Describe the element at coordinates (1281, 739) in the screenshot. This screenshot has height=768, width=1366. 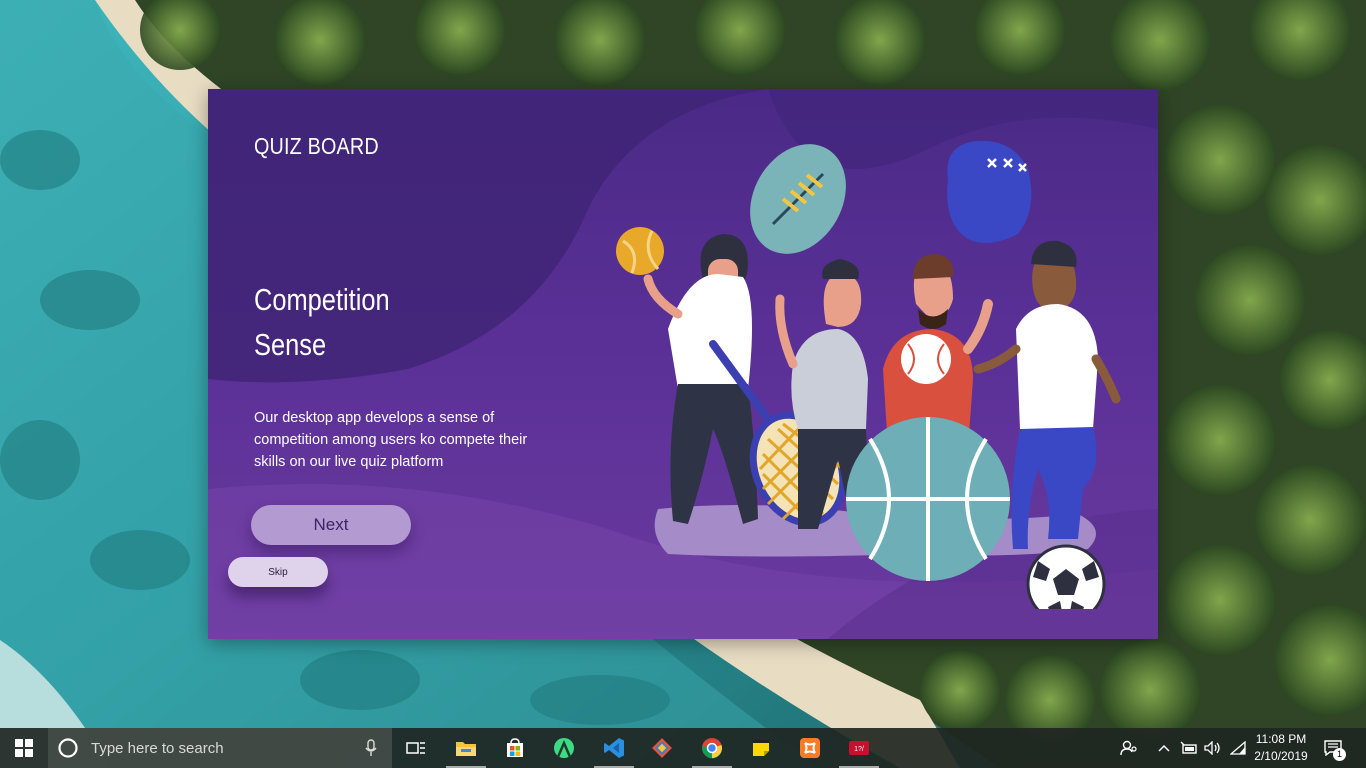
I see `clock-time: 11:08 PM` at that location.